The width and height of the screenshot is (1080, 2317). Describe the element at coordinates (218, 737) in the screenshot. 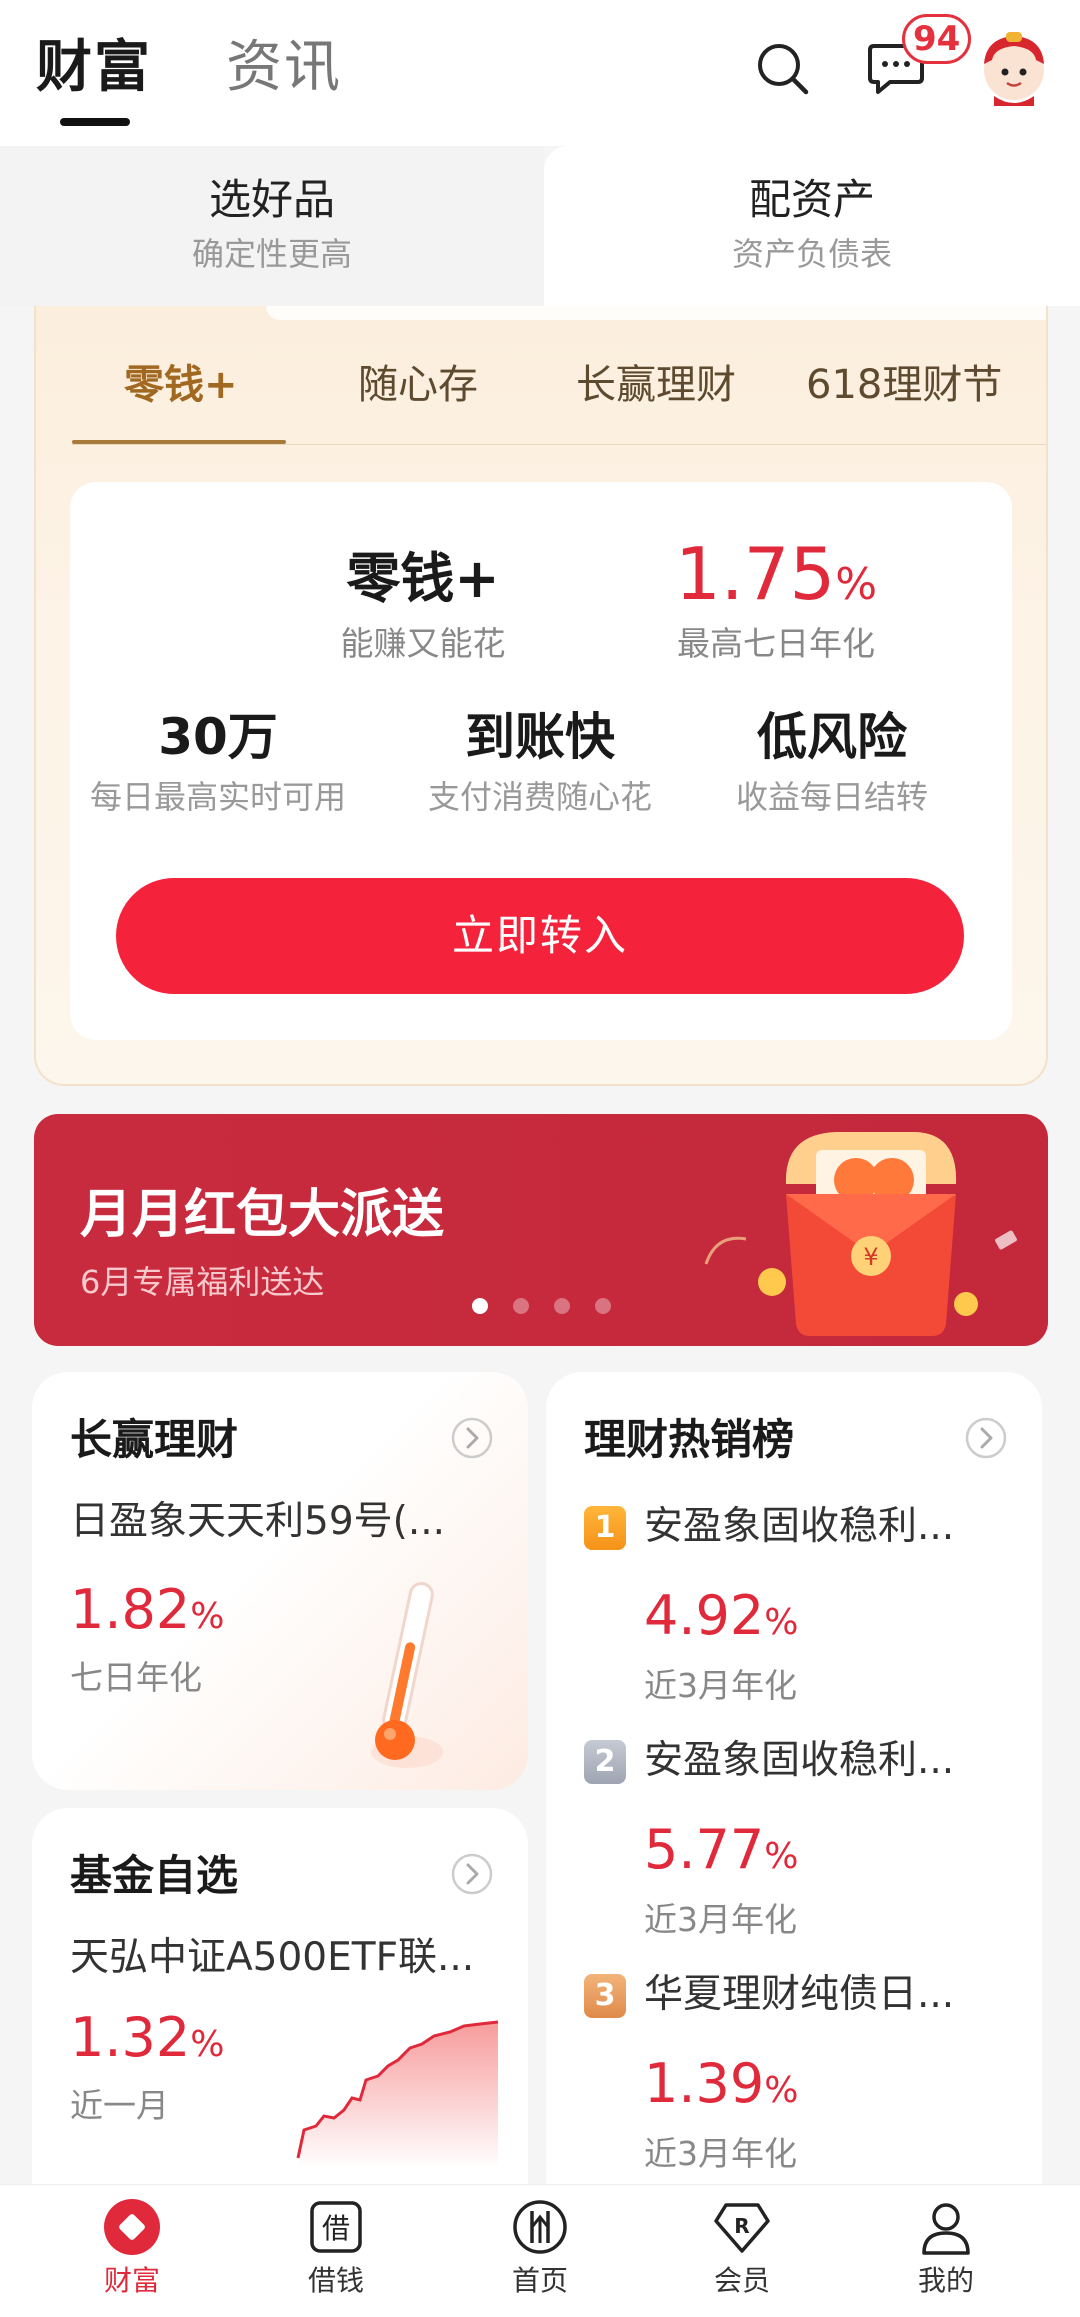

I see `feature-title: 30万` at that location.